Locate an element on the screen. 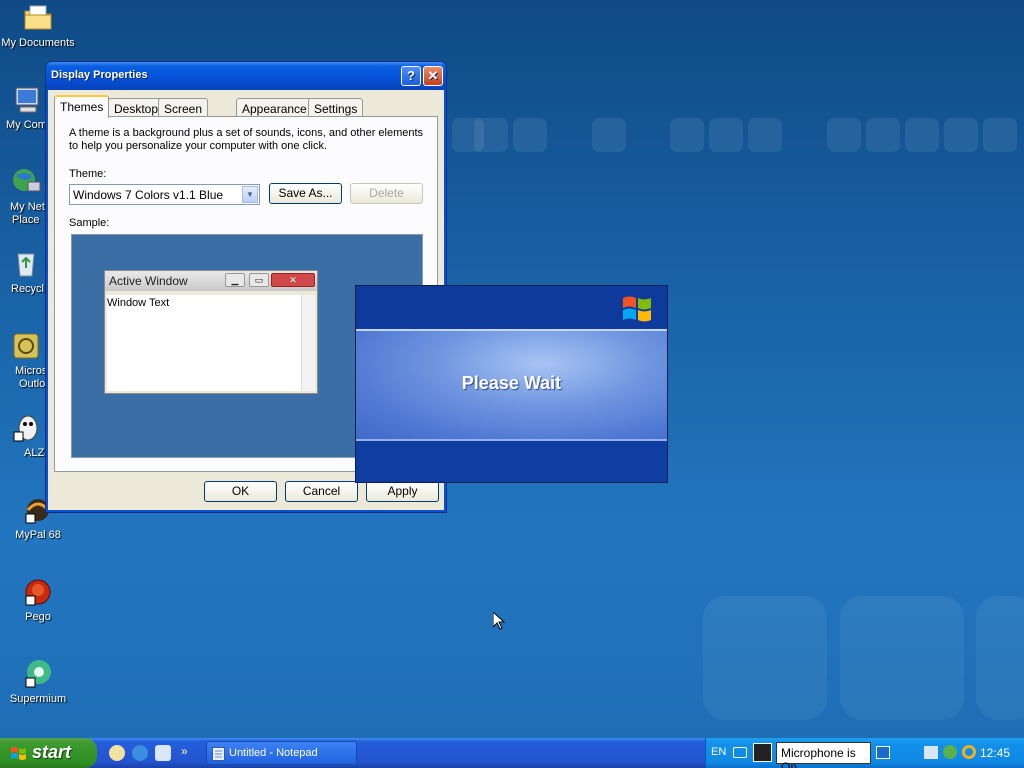 The width and height of the screenshot is (1024, 768). desktop-icon-supermium: Supermium is located at coordinates (38, 682).